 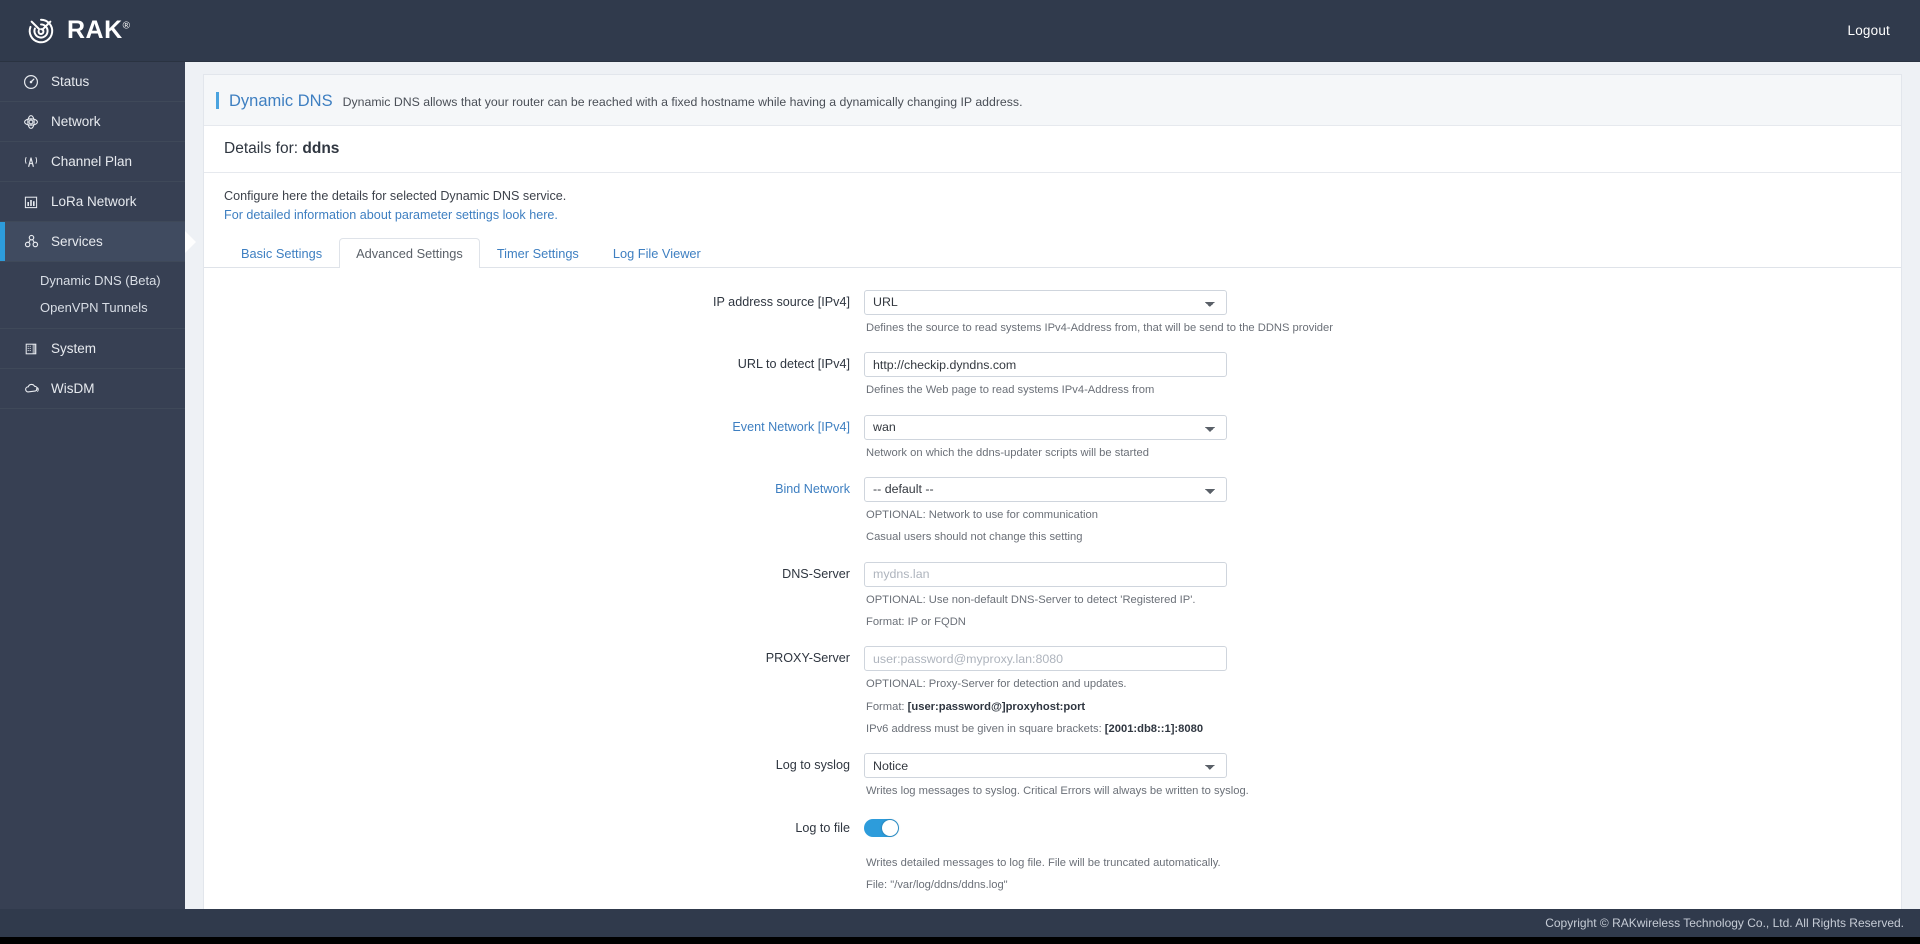 I want to click on bottom-strip, so click(x=960, y=940).